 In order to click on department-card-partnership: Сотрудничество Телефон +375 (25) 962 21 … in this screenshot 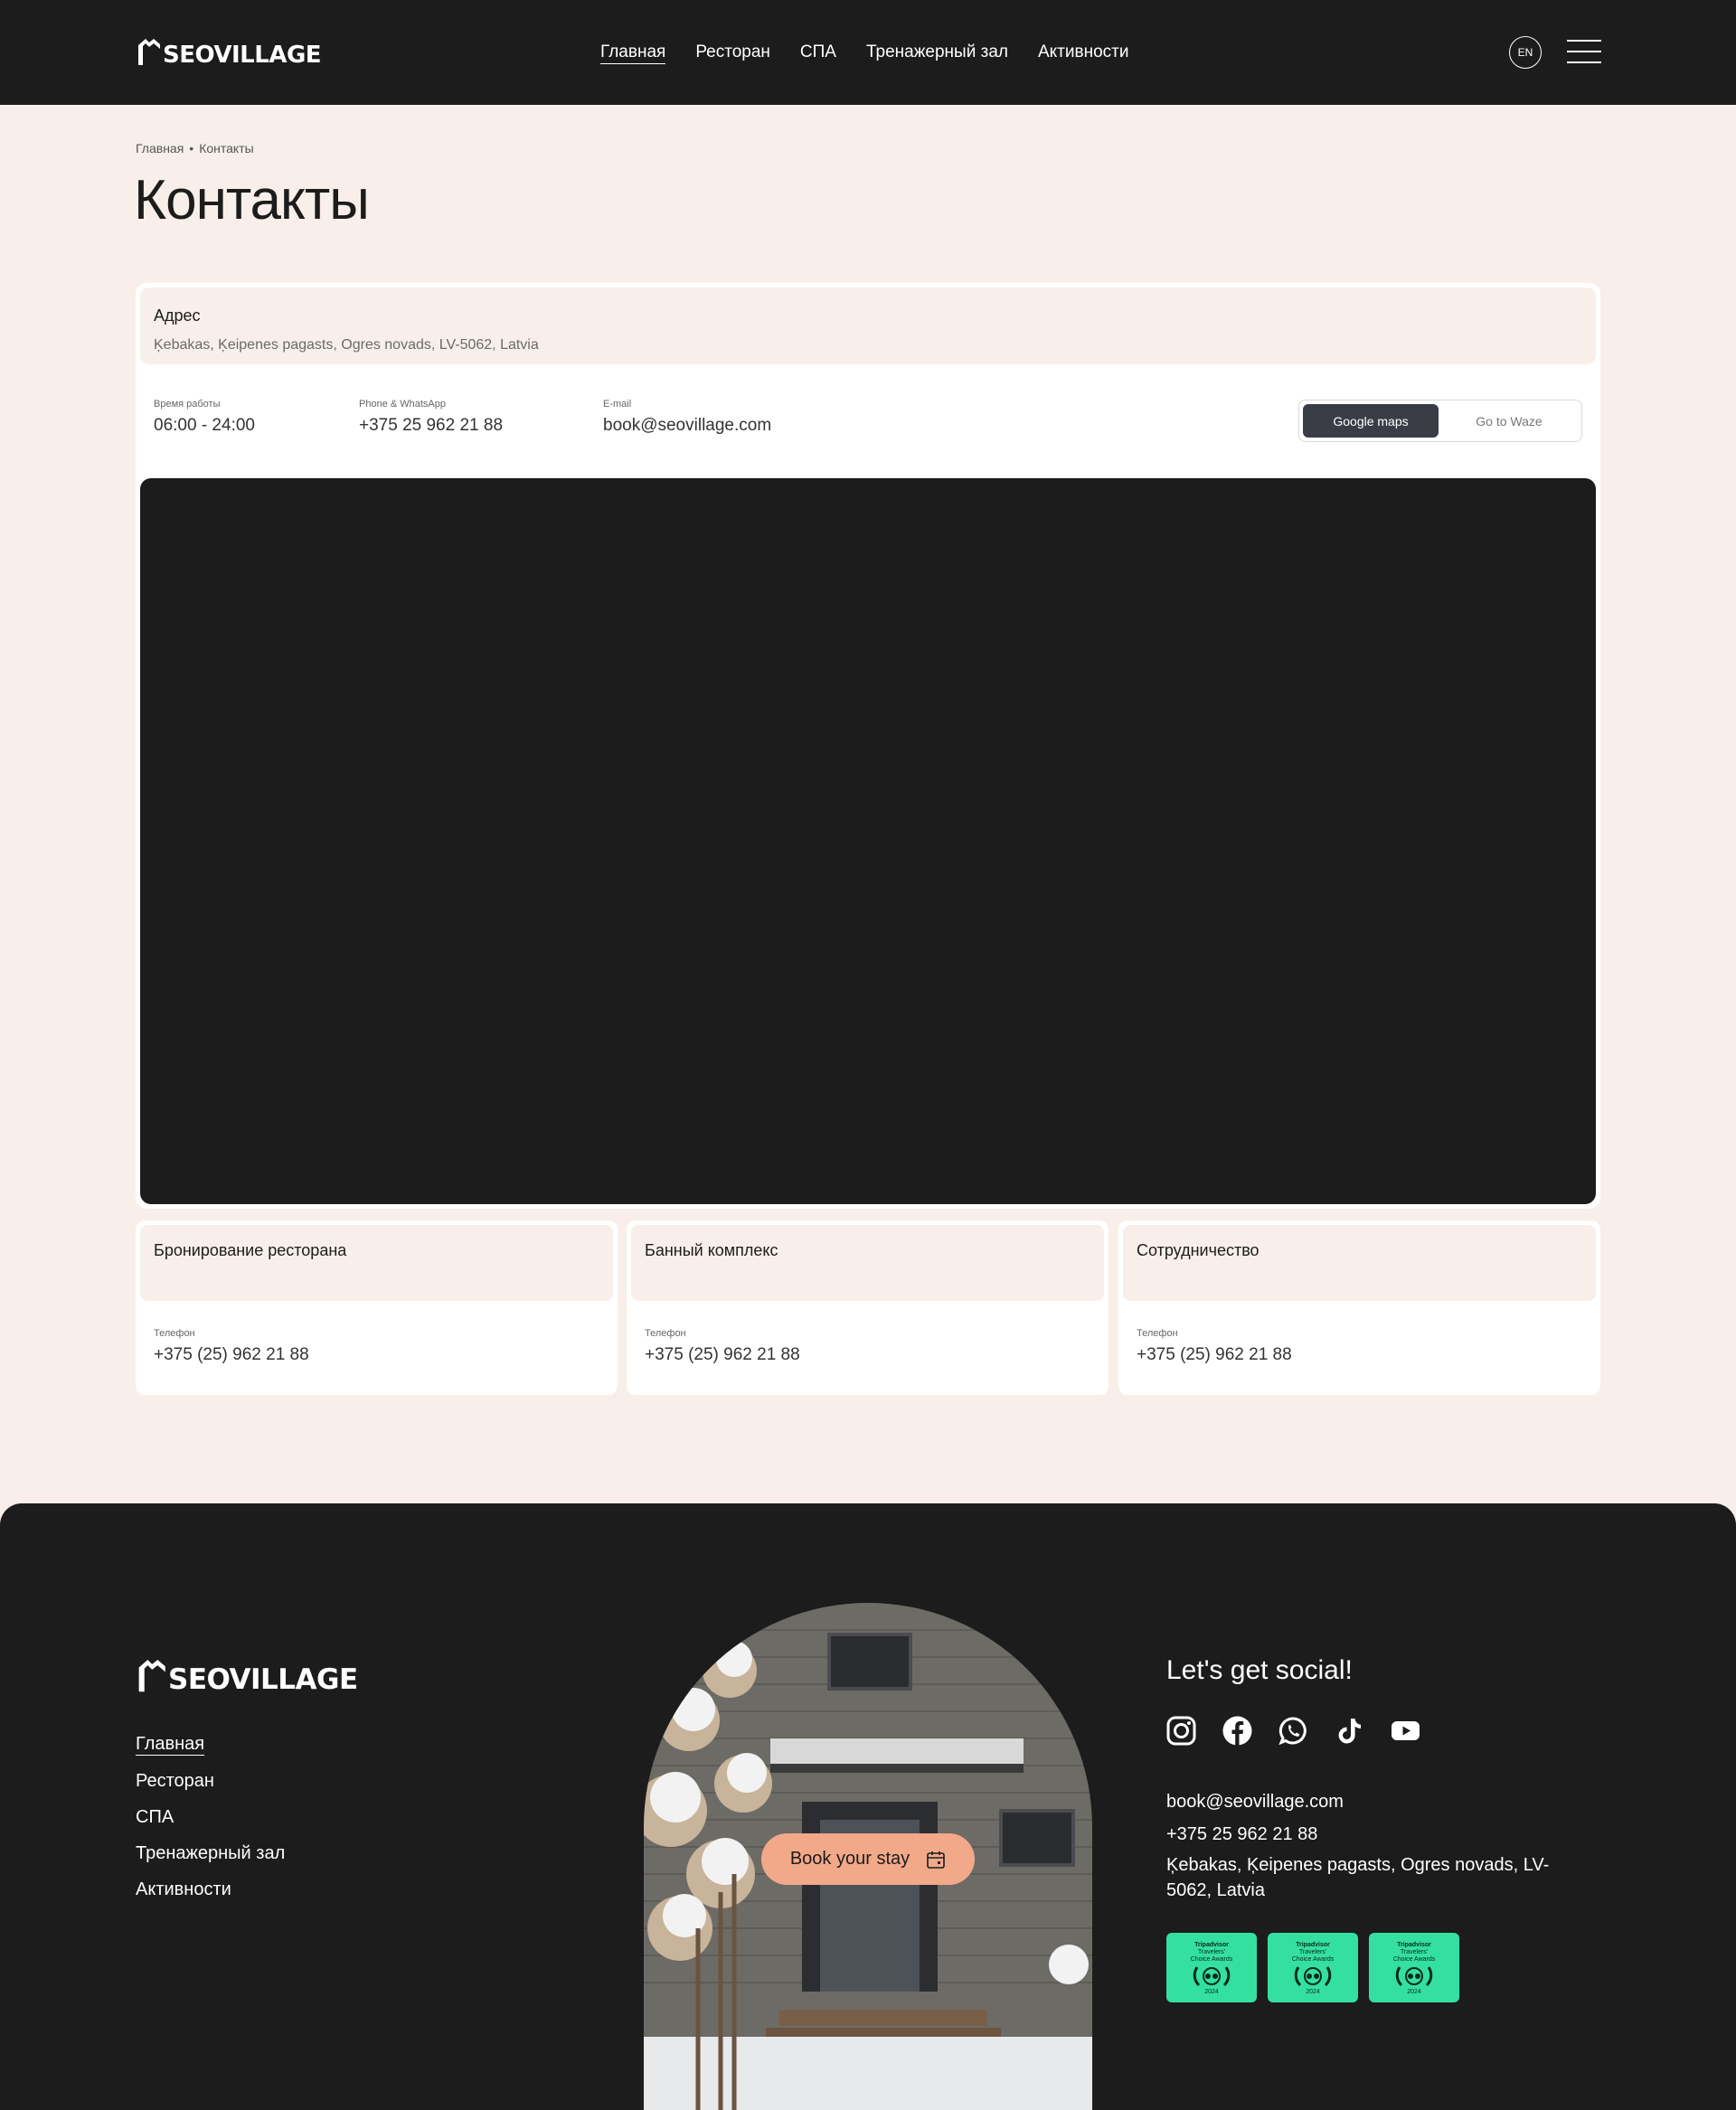, I will do `click(1359, 1307)`.